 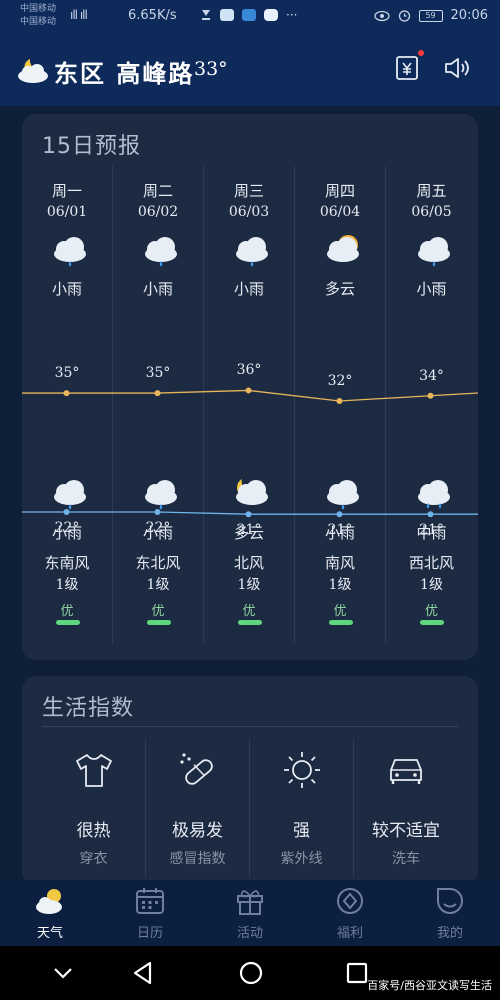 I want to click on nav-label: 福利, so click(x=349, y=933).